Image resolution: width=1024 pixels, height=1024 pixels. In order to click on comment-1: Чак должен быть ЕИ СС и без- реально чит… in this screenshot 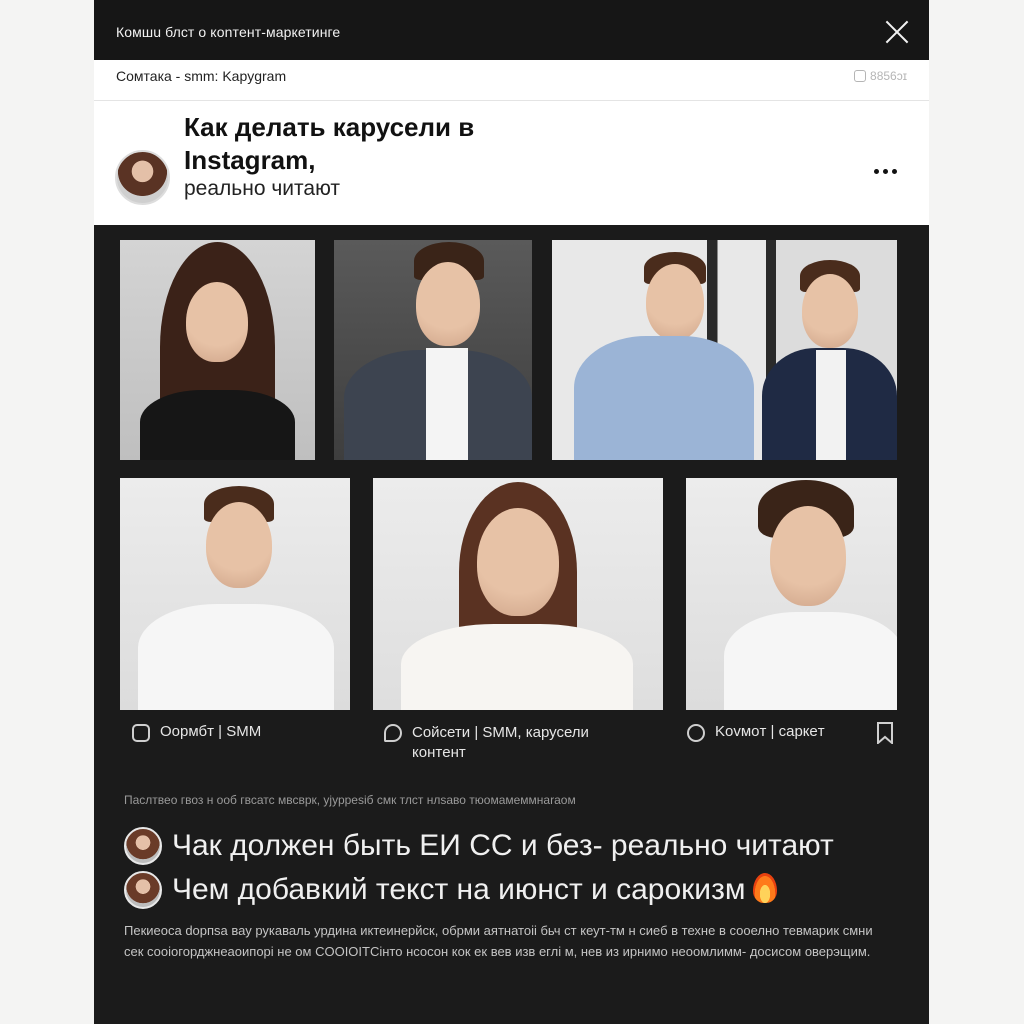, I will do `click(479, 846)`.